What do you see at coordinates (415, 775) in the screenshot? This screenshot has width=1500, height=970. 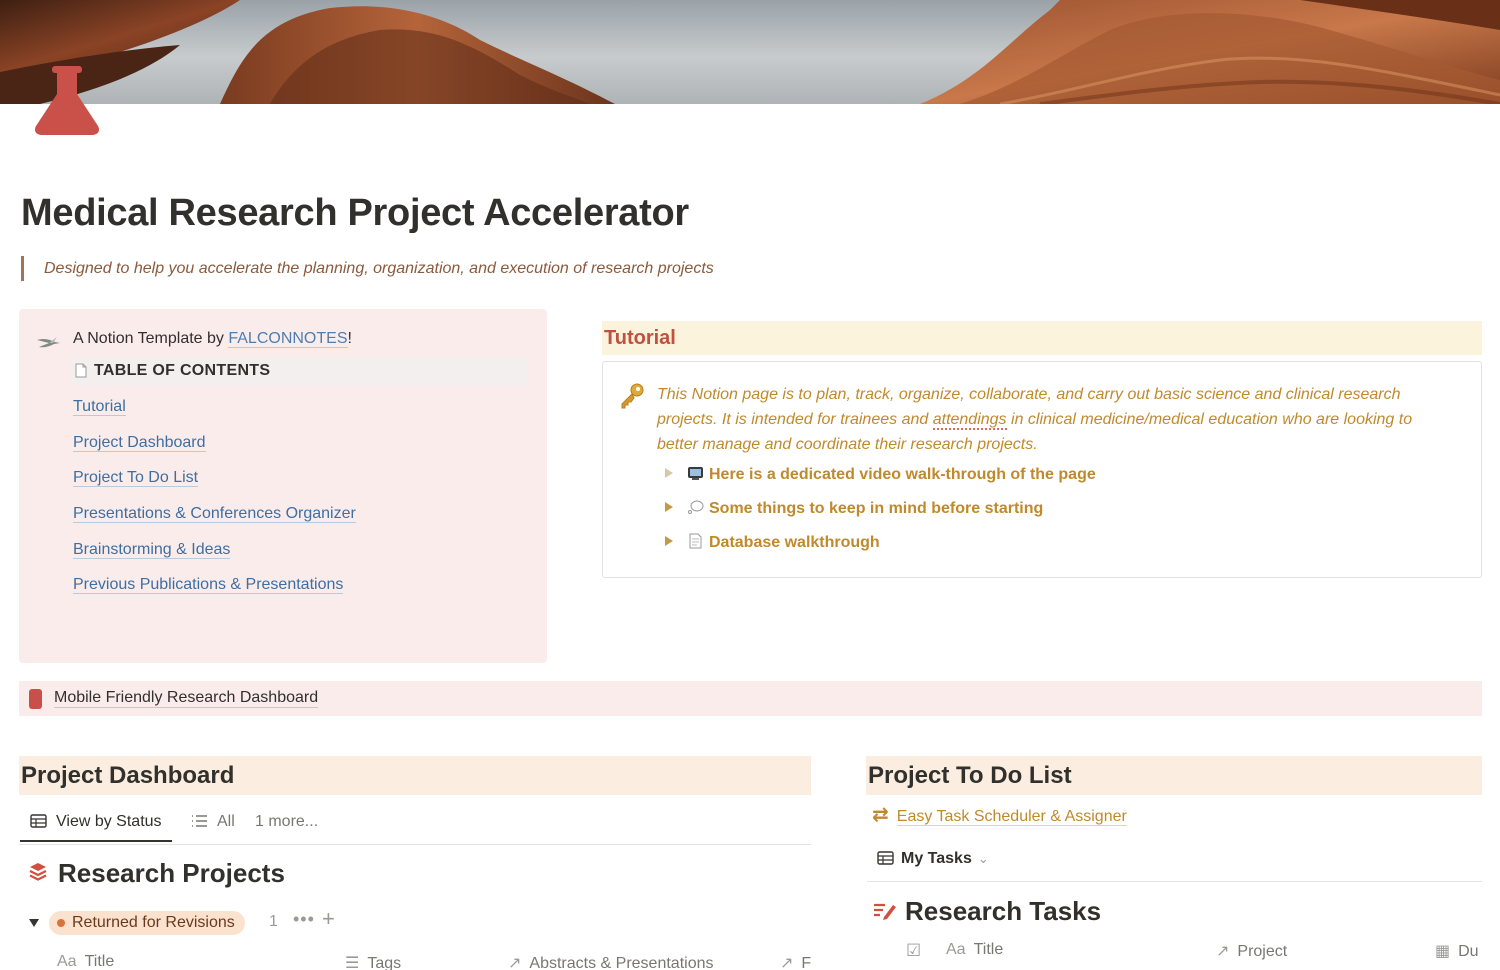 I see `project-dashboard-heading: Project Dashboard` at bounding box center [415, 775].